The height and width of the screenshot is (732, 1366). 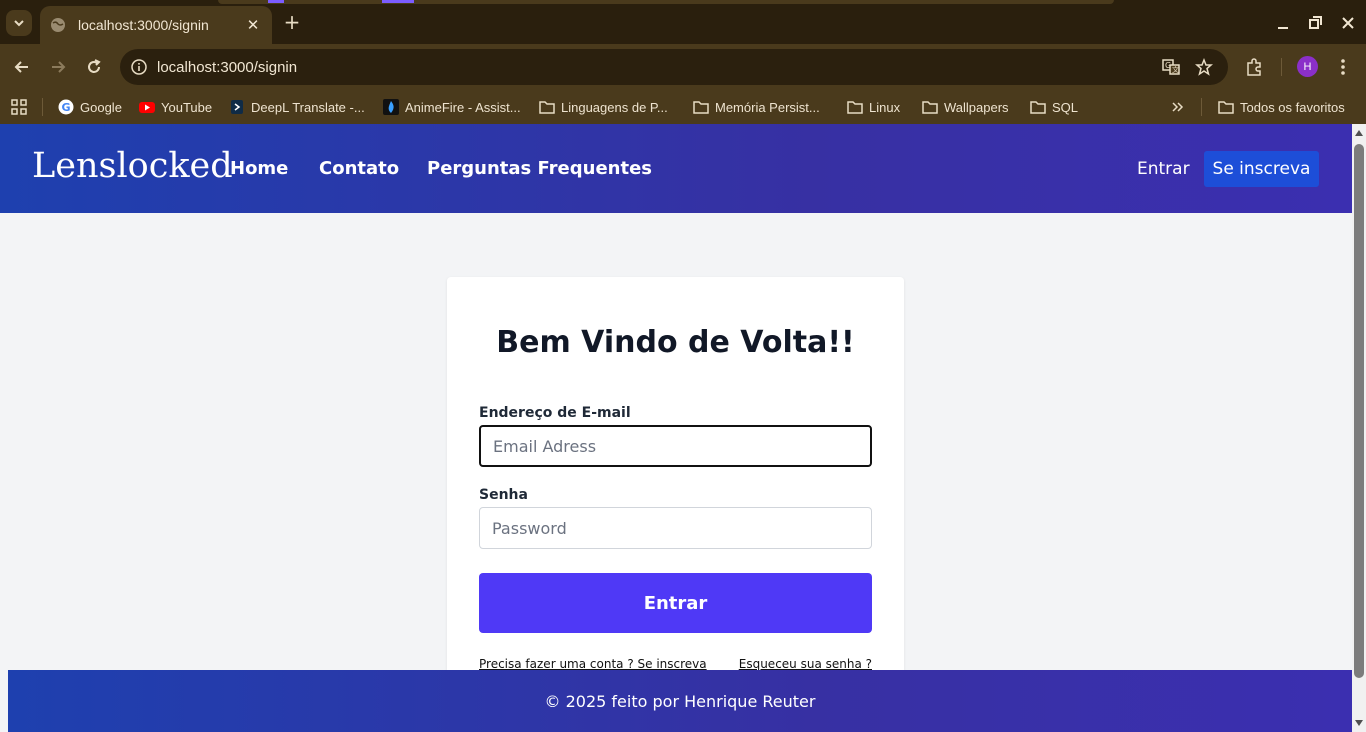 I want to click on footer-text: © 2025 feito por Henrique Reuter, so click(x=680, y=701).